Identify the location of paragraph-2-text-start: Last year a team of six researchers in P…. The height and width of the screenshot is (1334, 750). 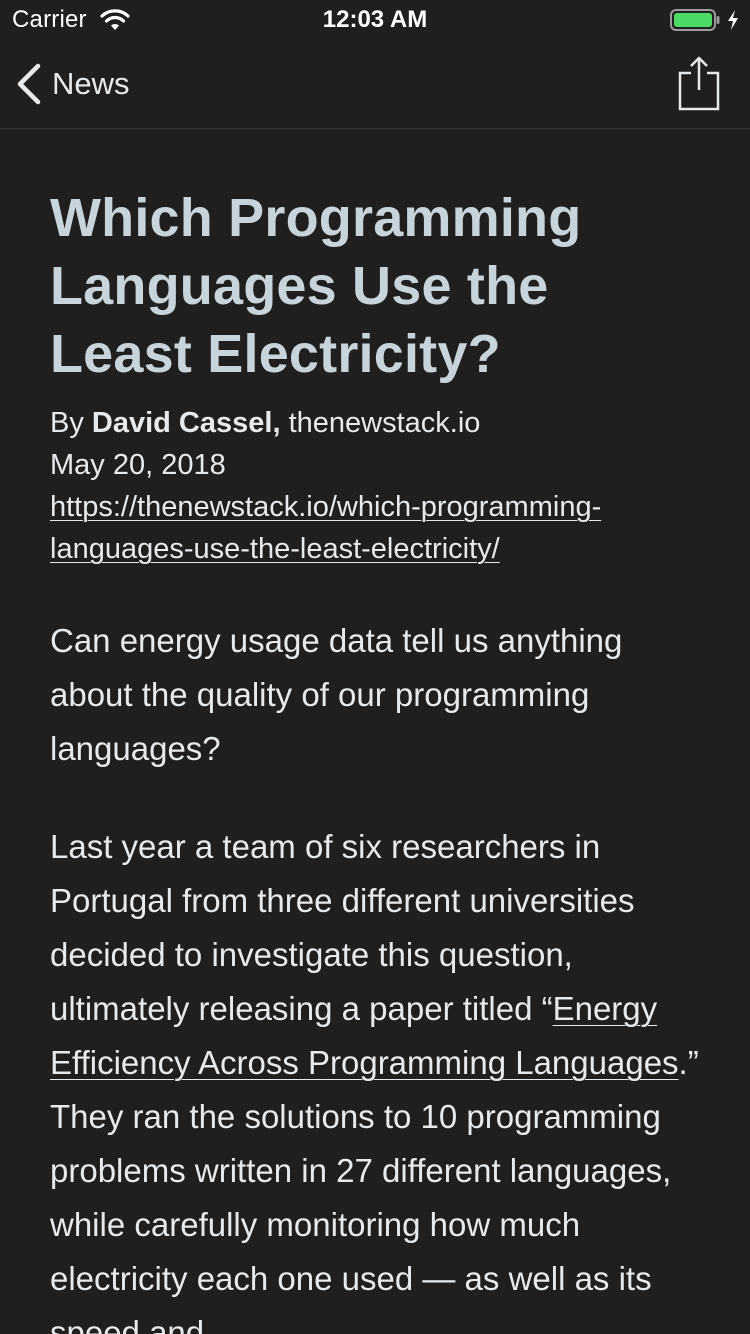
(342, 927).